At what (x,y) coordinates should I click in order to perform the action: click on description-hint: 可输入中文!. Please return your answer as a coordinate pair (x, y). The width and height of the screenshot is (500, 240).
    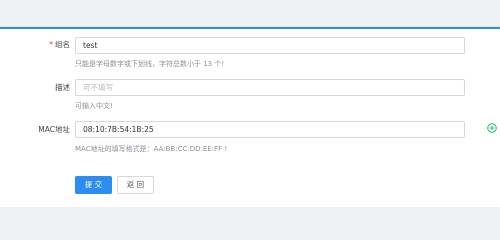
    Looking at the image, I should click on (94, 106).